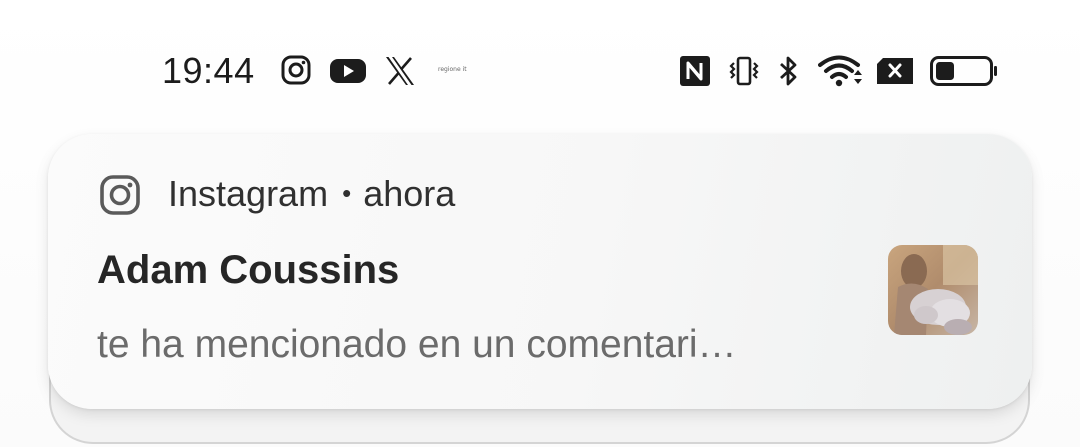 This screenshot has height=447, width=1080. What do you see at coordinates (400, 71) in the screenshot?
I see `x-icon` at bounding box center [400, 71].